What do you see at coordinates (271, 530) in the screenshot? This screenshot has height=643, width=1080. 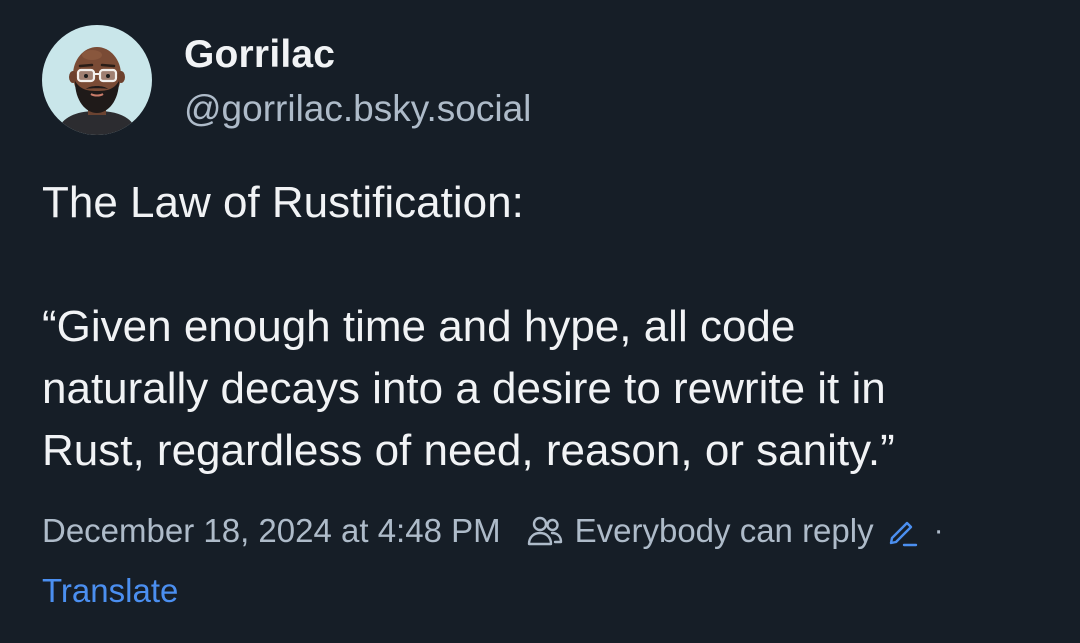 I see `post-timestamp: December 18, 2024 at 4:48 PM` at bounding box center [271, 530].